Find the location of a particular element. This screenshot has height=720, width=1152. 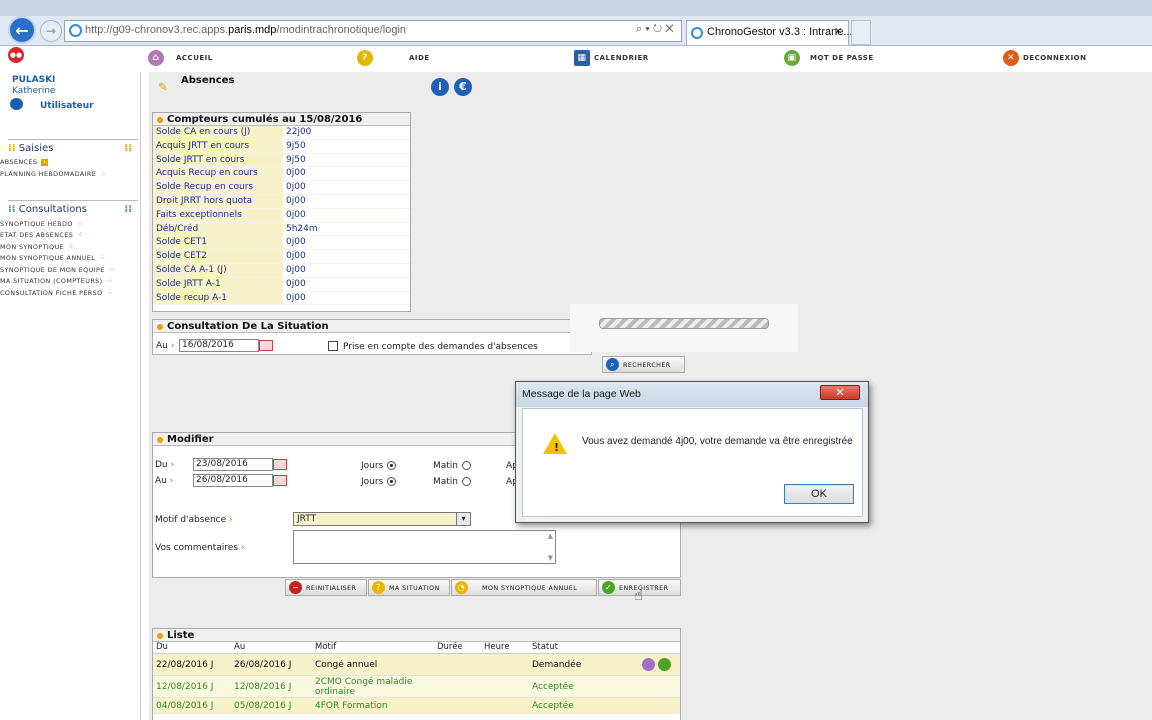

au-matin-option: Matin is located at coordinates (452, 482).